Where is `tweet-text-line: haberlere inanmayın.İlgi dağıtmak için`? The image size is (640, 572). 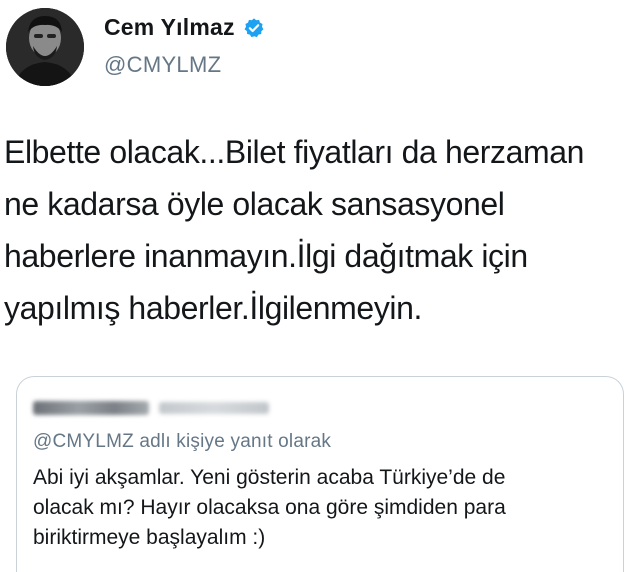
tweet-text-line: haberlere inanmayın.İlgi dağıtmak için is located at coordinates (266, 256).